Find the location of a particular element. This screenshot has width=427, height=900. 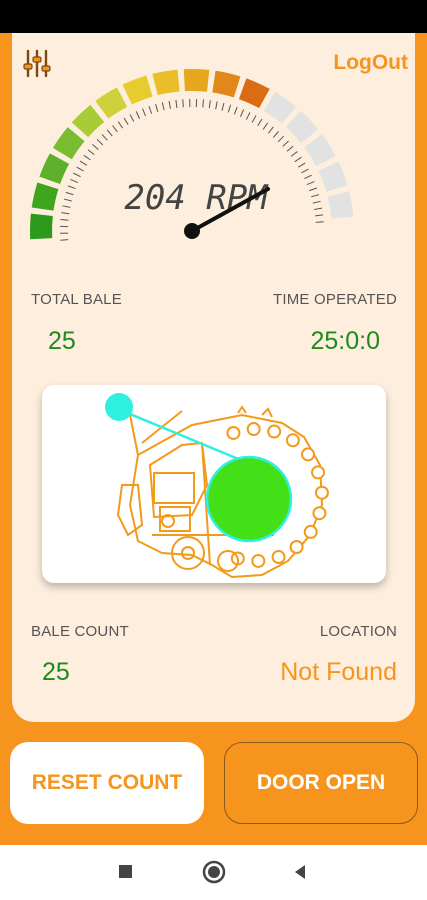

location-label: LOCATION is located at coordinates (358, 631).